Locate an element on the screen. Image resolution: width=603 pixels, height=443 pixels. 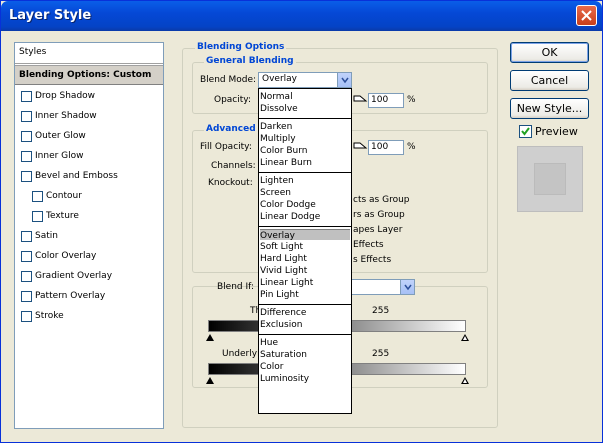
fill-opacity-input: 100 is located at coordinates (386, 147).